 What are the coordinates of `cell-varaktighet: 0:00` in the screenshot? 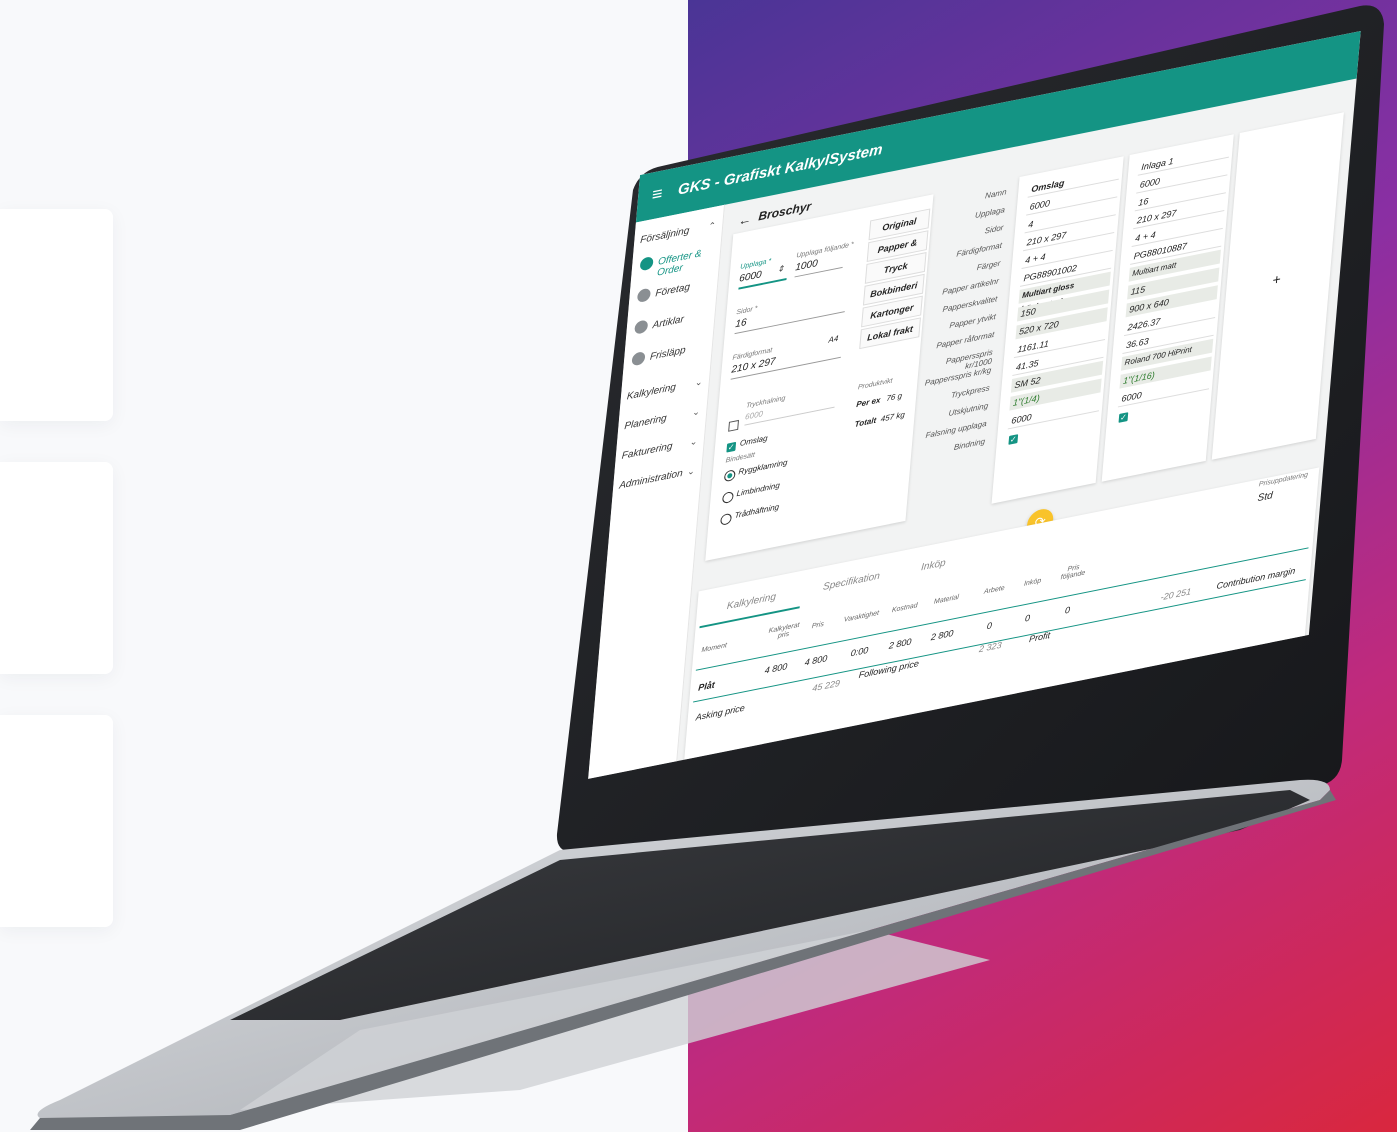 It's located at (859, 651).